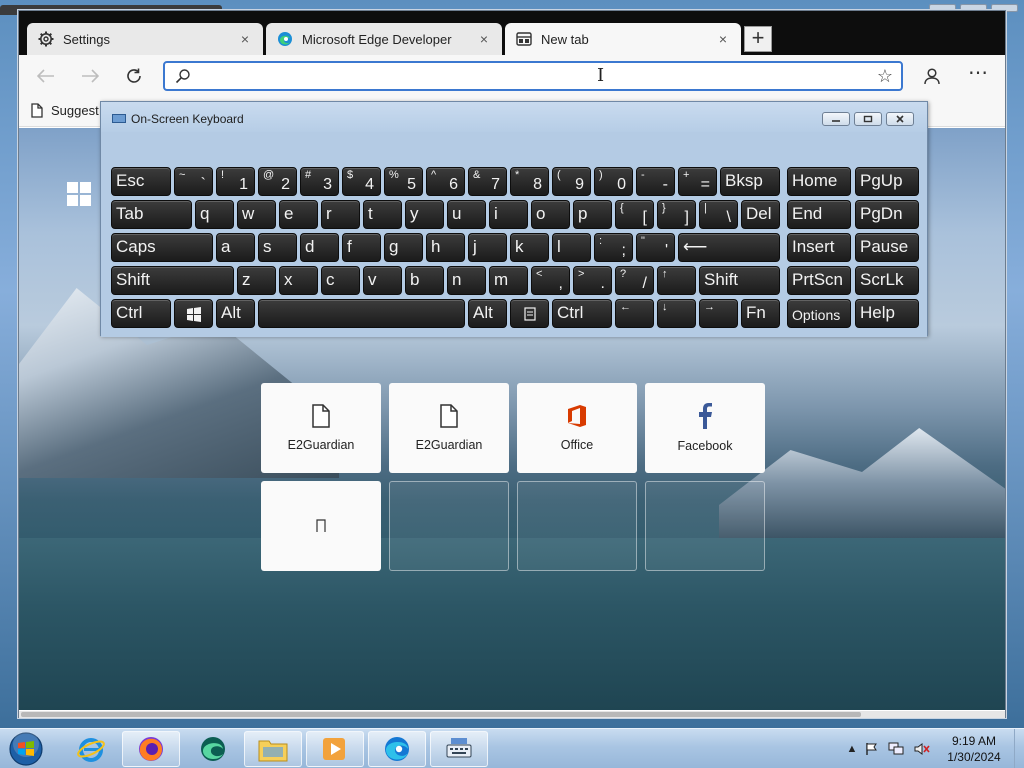 This screenshot has height=768, width=1024. I want to click on osk-titlebar: On-Screen Keyboard, so click(514, 117).